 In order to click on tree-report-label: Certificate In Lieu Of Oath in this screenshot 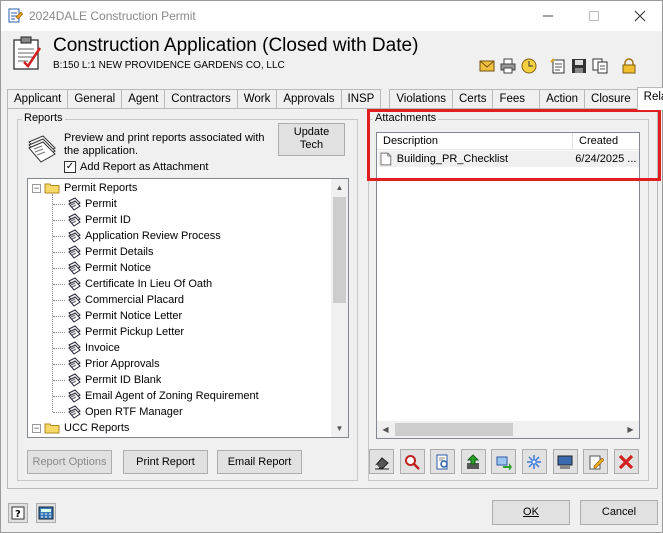, I will do `click(149, 284)`.